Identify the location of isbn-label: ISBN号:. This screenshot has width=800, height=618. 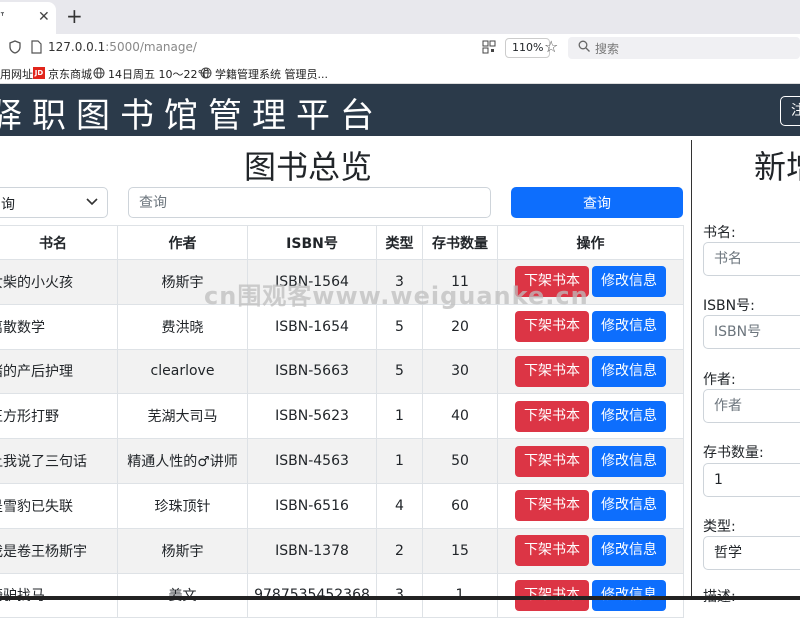
(729, 306).